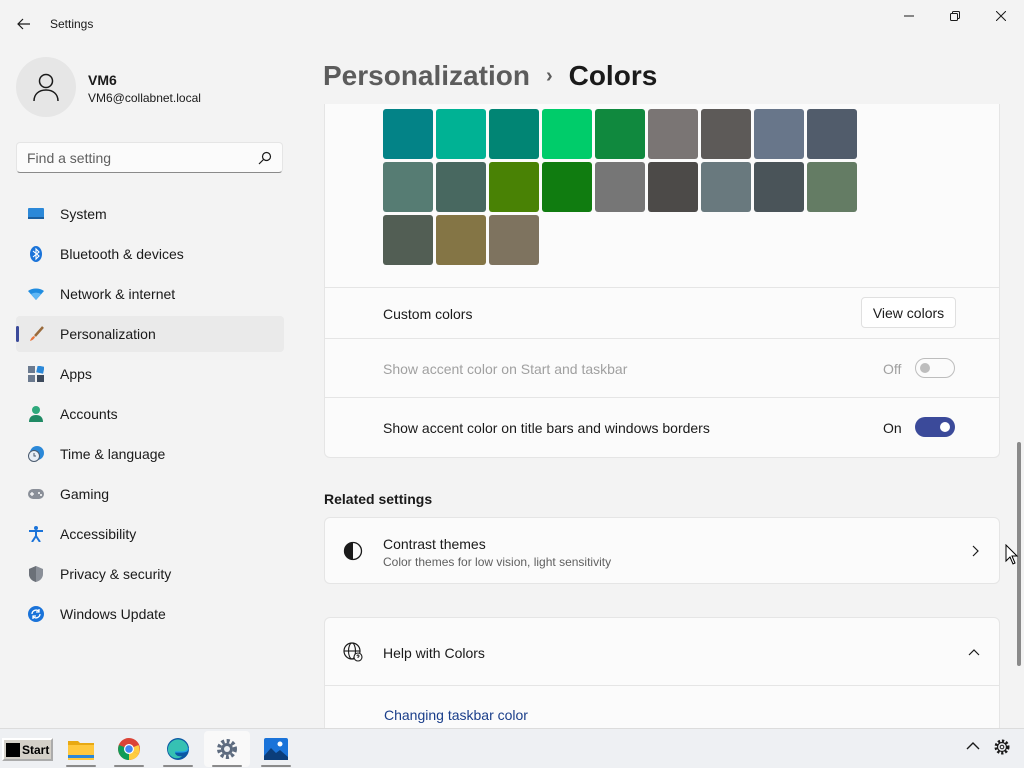  I want to click on sidebar-item-gaming: Gaming, so click(150, 494).